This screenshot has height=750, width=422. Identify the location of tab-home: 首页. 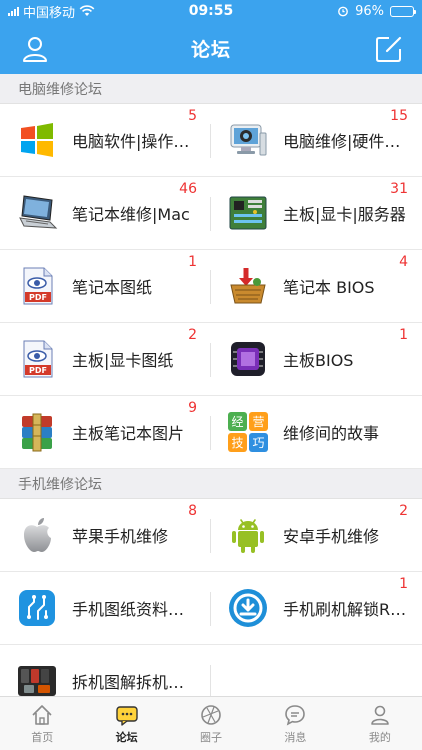
(42, 723).